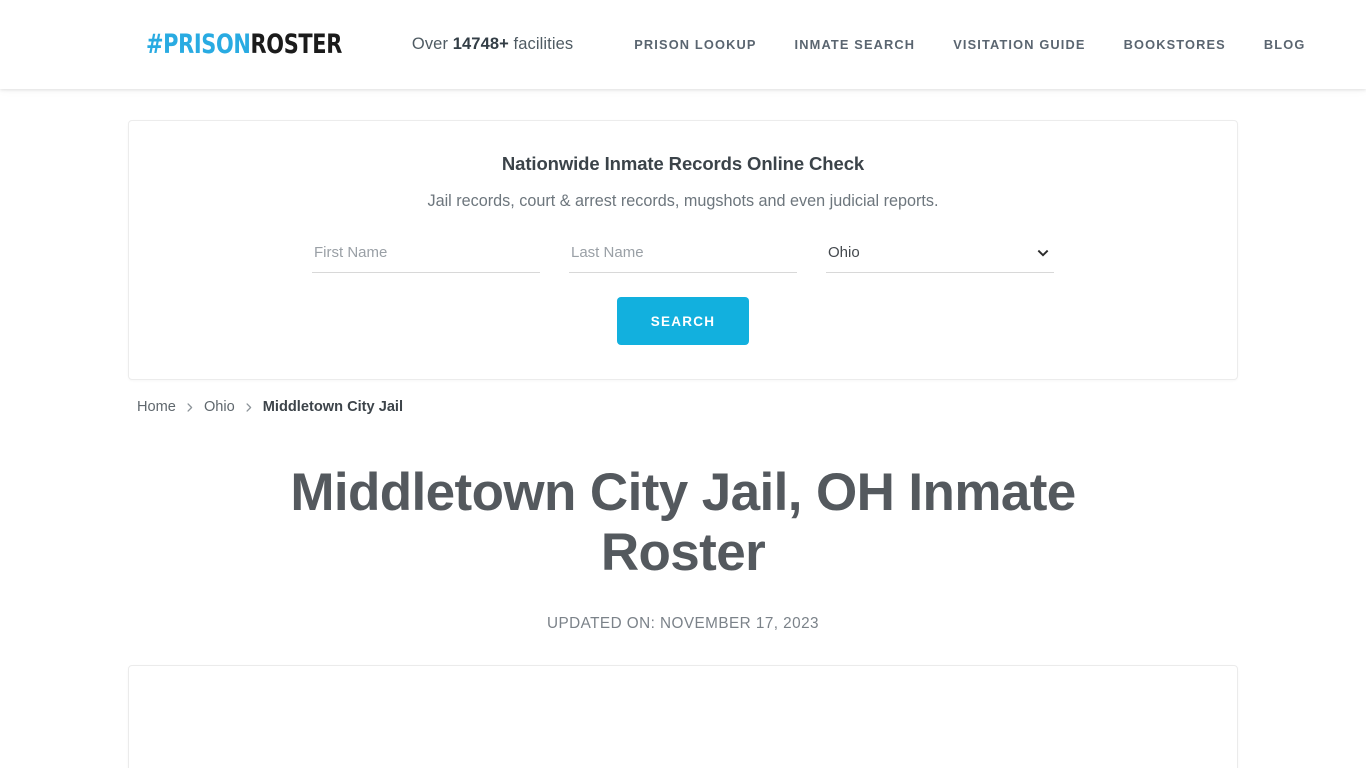 The image size is (1366, 768). Describe the element at coordinates (480, 44) in the screenshot. I see `facilities-number: 14748+` at that location.